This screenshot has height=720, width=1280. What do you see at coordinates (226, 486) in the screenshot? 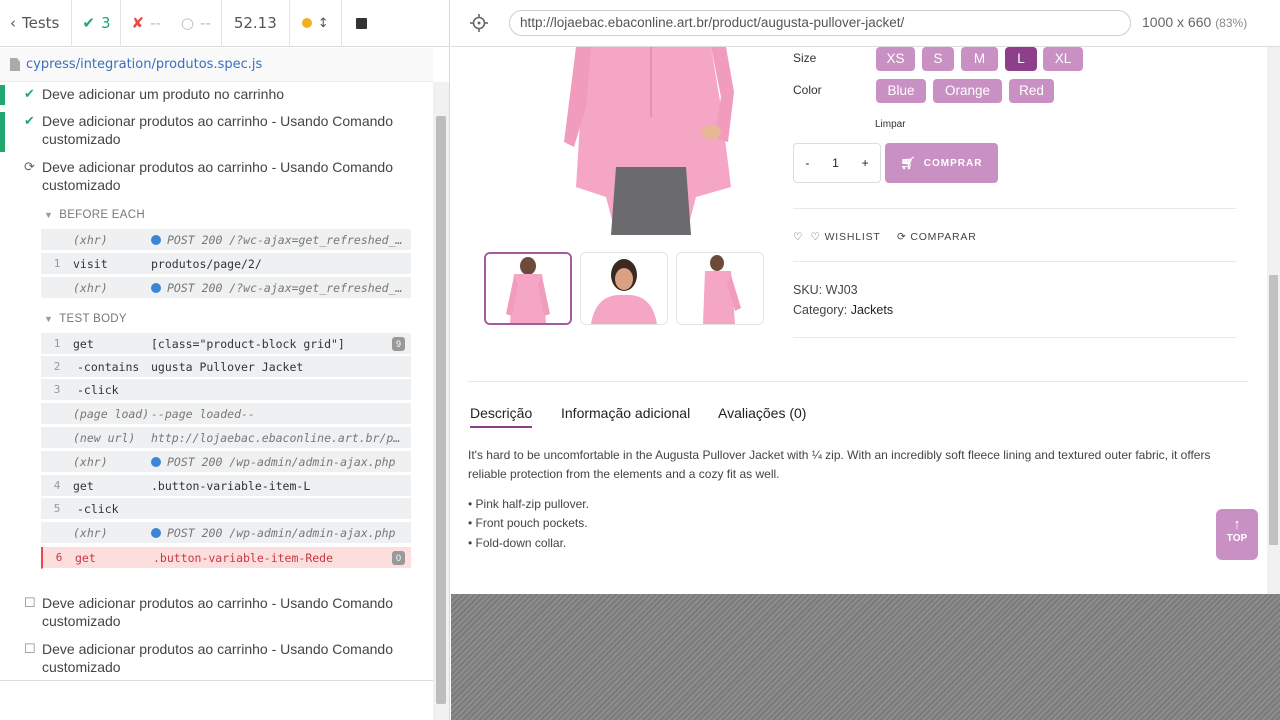
I see `command-row: 4 get .button-variable-item-L` at bounding box center [226, 486].